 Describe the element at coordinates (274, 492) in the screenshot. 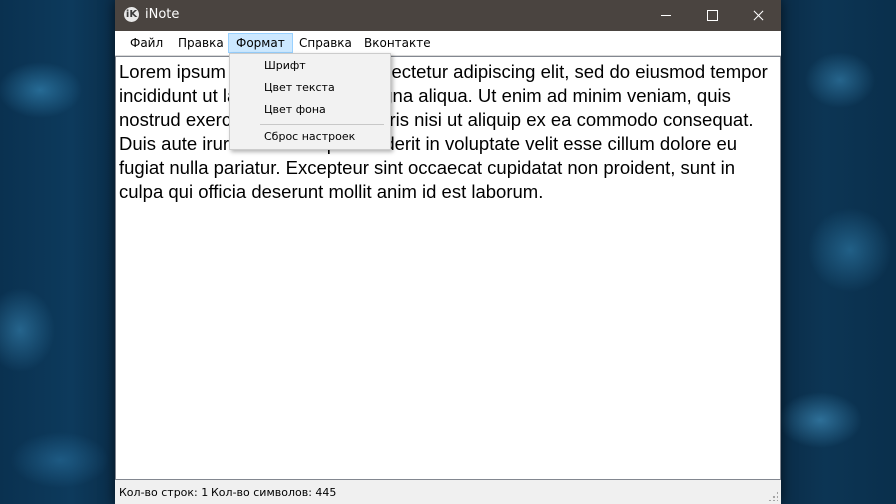

I see `char-count: Кол-во символов: 445` at that location.